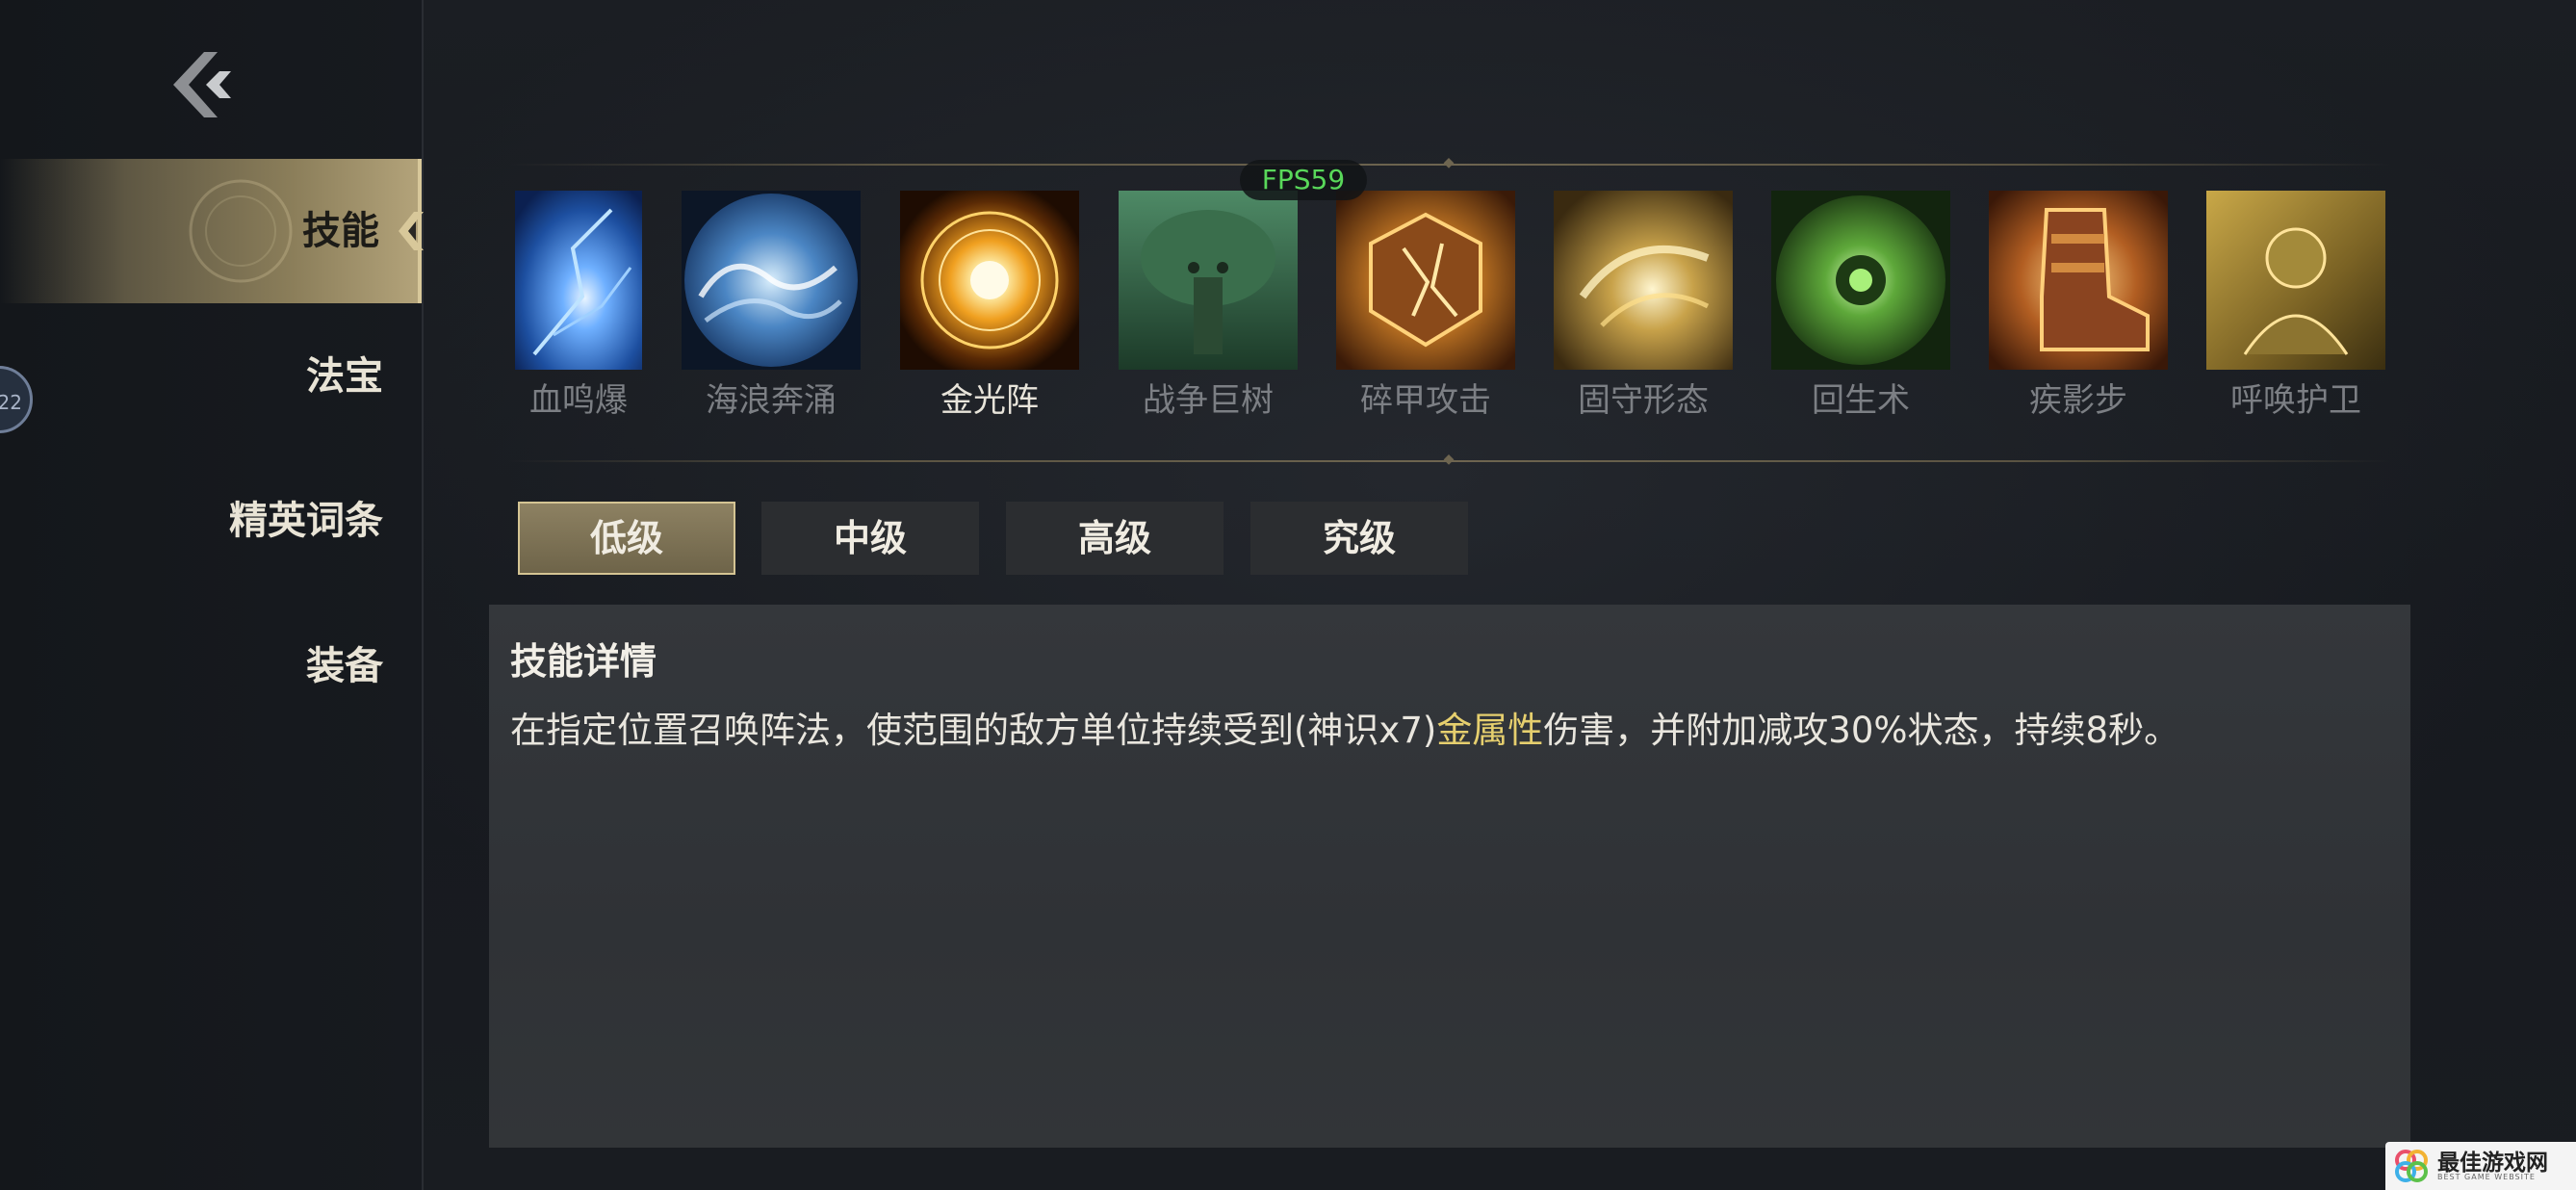 The image size is (2576, 1190). I want to click on fps-counter: FPS59, so click(1303, 180).